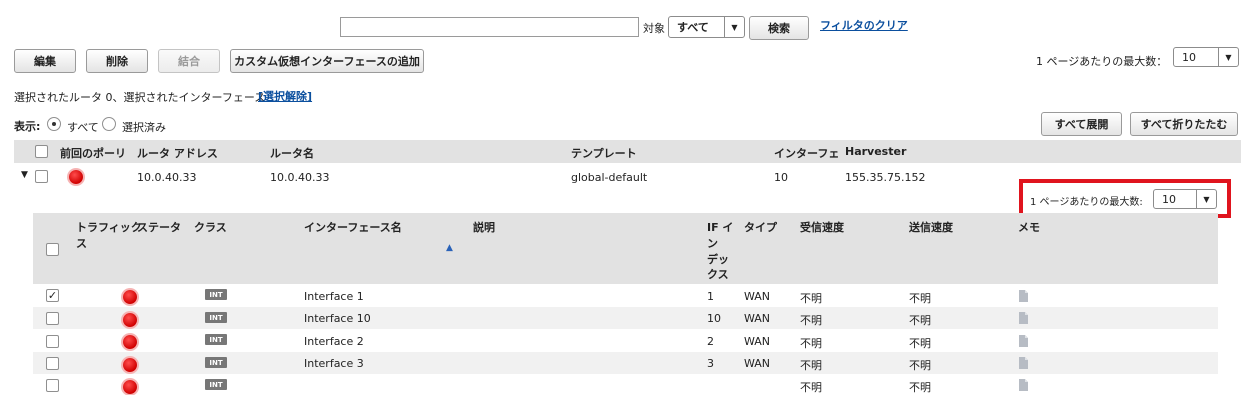 This screenshot has width=1256, height=395. What do you see at coordinates (864, 25) in the screenshot?
I see `clear-filter-link: フィルタのクリア` at bounding box center [864, 25].